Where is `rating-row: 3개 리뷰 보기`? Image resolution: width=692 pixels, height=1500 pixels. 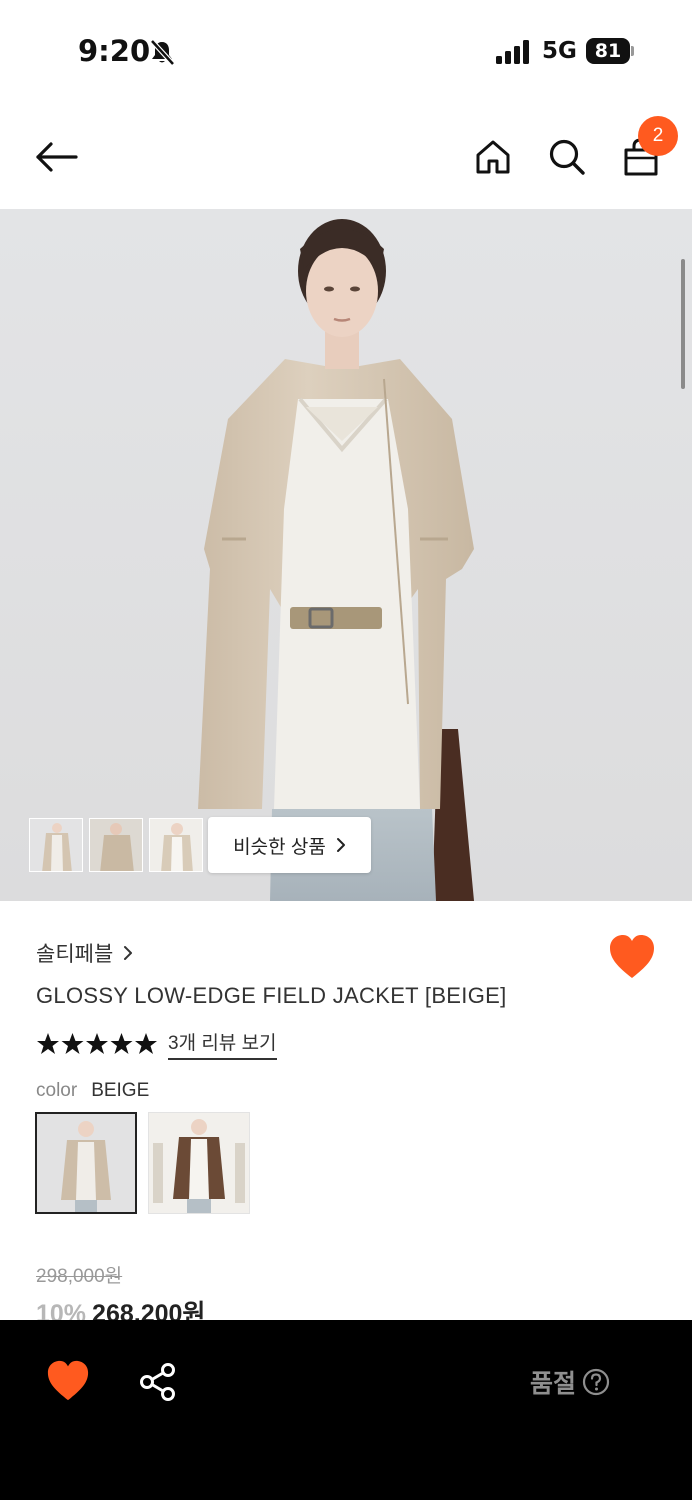 rating-row: 3개 리뷰 보기 is located at coordinates (156, 1044).